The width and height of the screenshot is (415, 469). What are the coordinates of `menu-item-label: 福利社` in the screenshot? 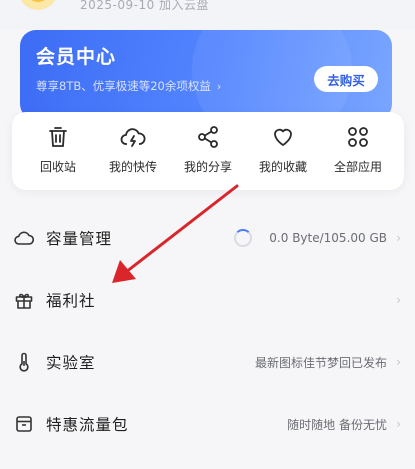 It's located at (71, 301).